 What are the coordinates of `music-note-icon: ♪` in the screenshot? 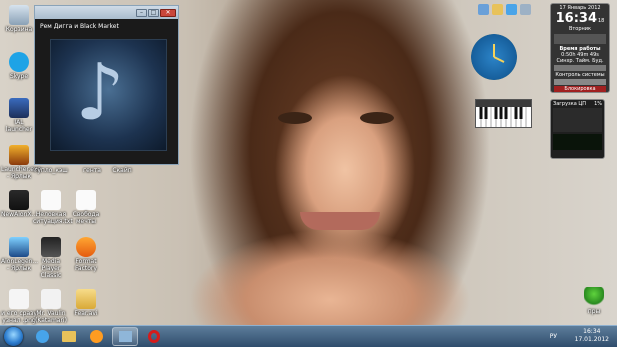 It's located at (100, 93).